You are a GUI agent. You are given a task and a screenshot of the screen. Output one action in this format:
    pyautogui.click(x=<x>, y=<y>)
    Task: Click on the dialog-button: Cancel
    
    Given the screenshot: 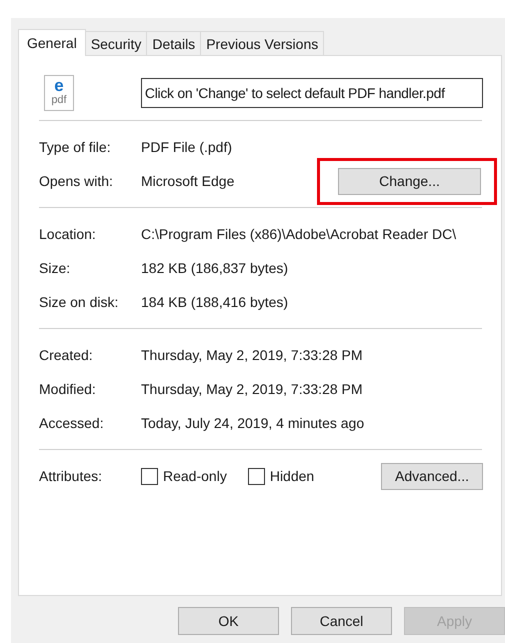 What is the action you would take?
    pyautogui.click(x=341, y=621)
    